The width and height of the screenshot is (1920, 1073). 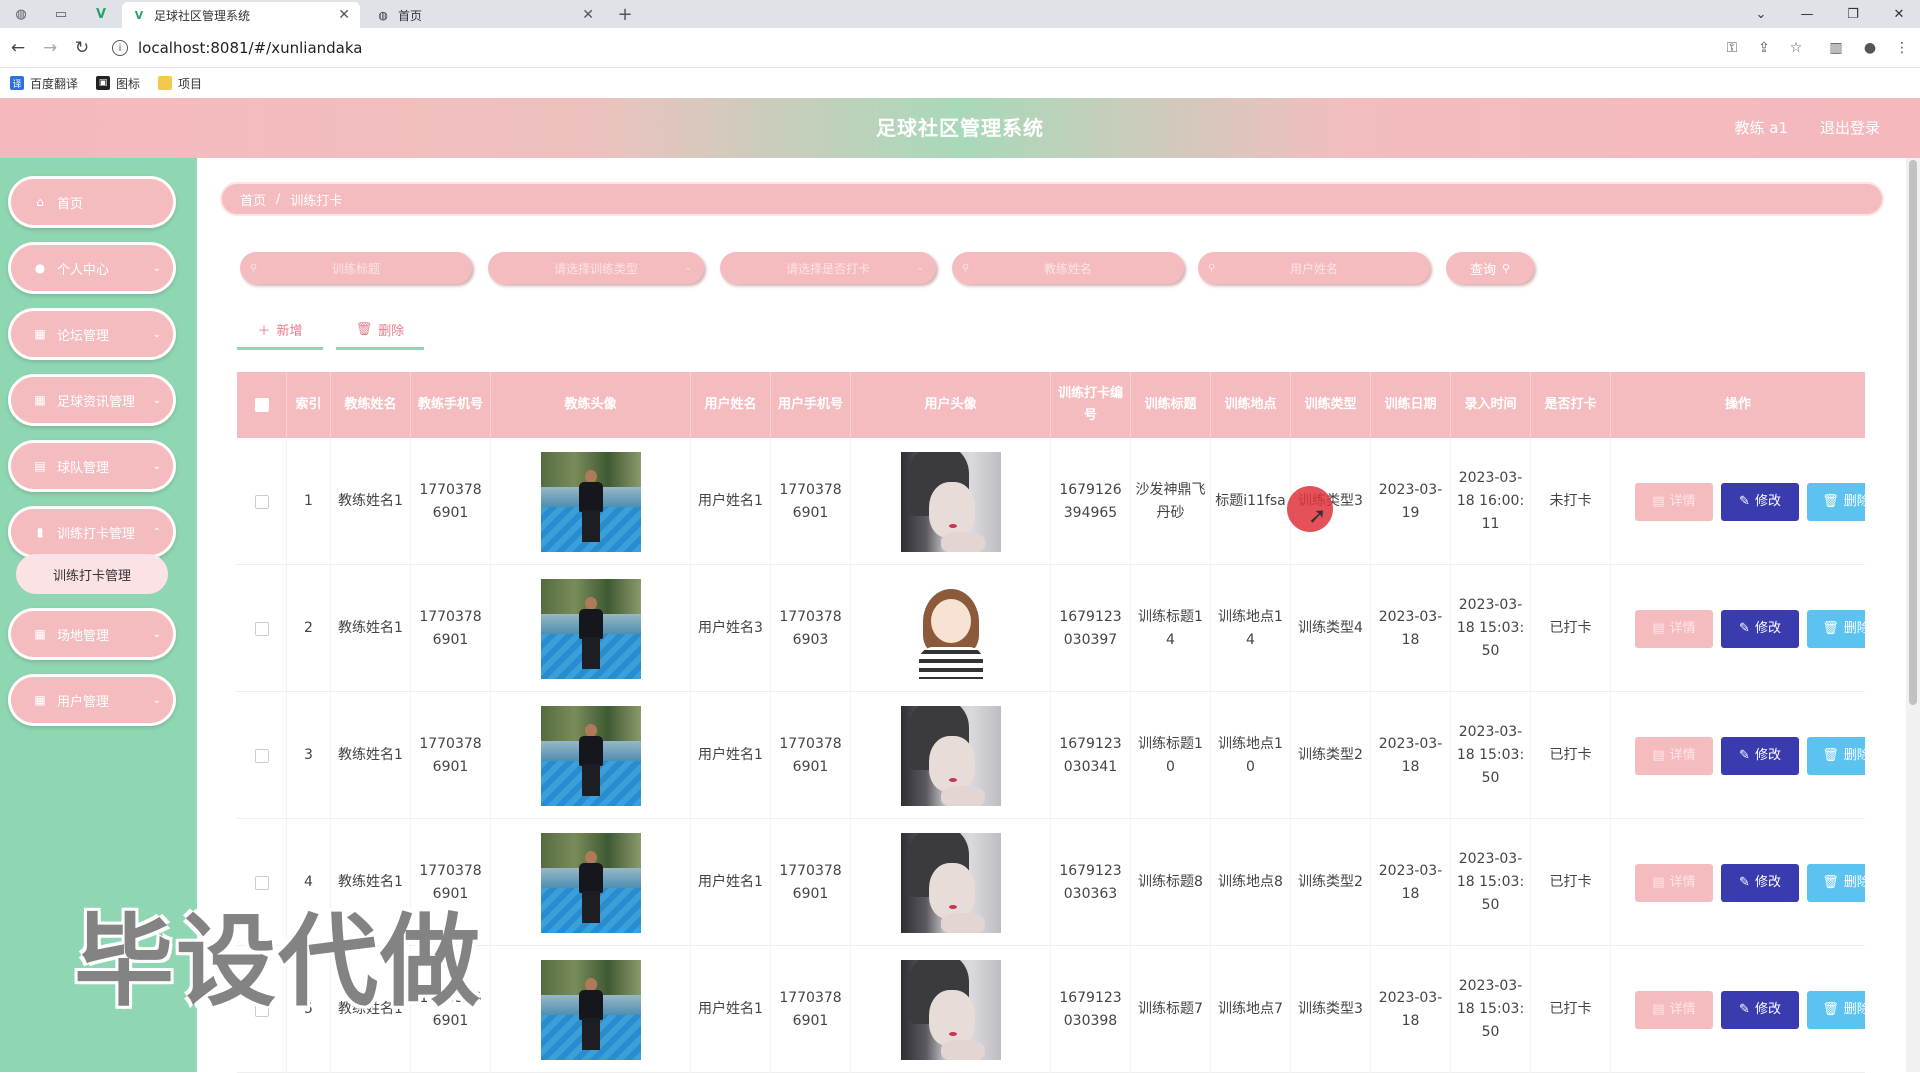 What do you see at coordinates (253, 199) in the screenshot?
I see `breadcrumb-home: 首页` at bounding box center [253, 199].